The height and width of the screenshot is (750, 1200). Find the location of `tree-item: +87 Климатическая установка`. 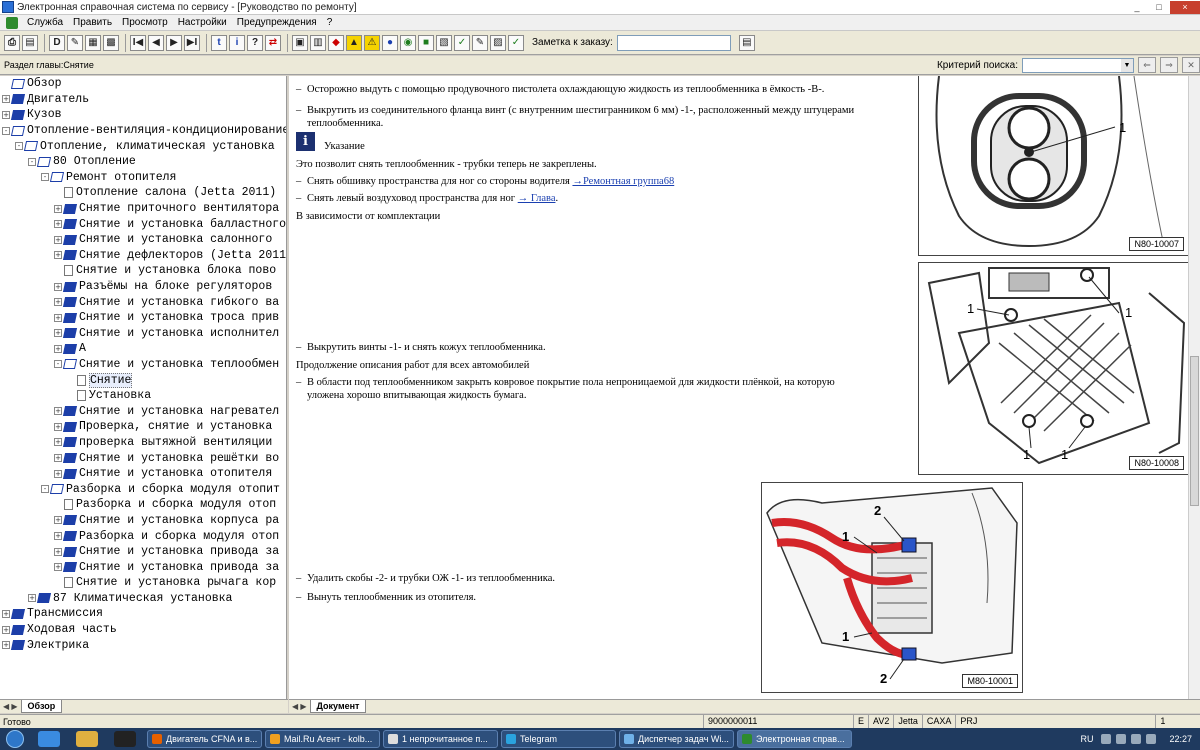

tree-item: +87 Климатическая установка is located at coordinates (143, 599).